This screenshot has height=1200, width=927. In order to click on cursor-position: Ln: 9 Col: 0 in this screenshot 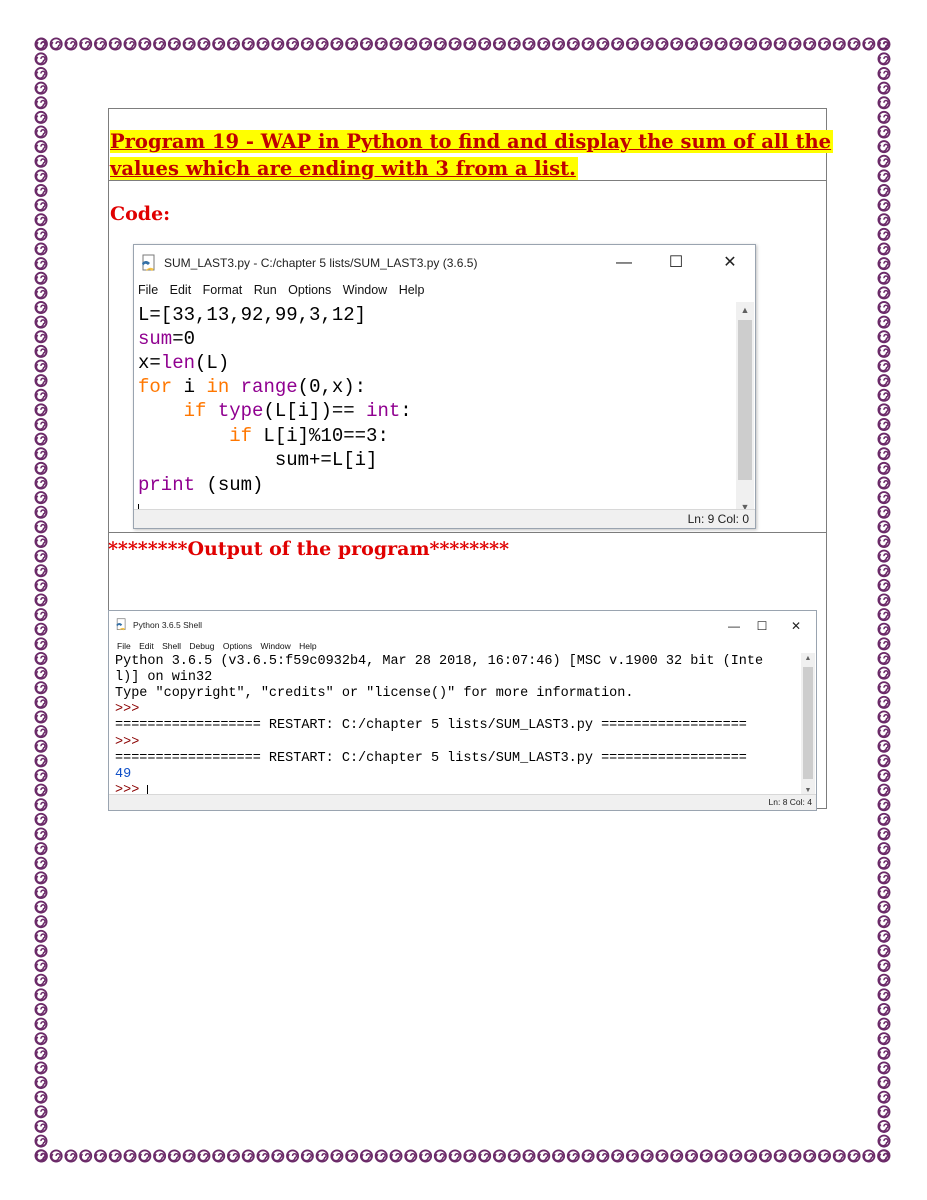, I will do `click(718, 519)`.